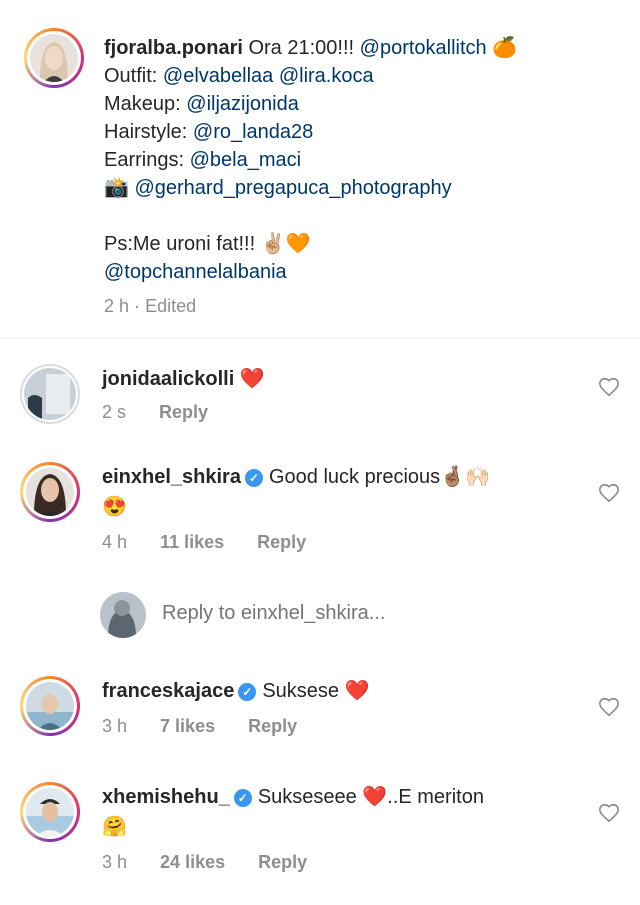 The height and width of the screenshot is (905, 640). Describe the element at coordinates (505, 48) in the screenshot. I see `orange-emoji: 🍊` at that location.